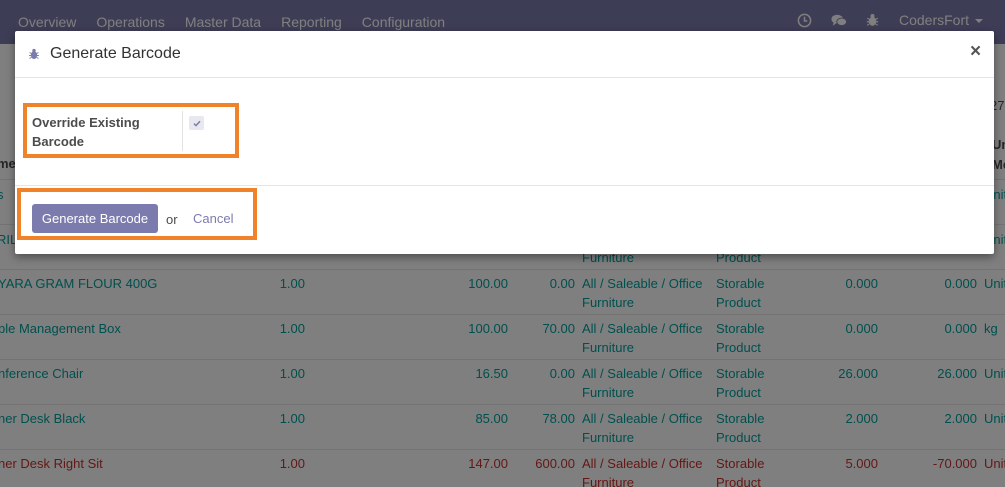  What do you see at coordinates (137, 214) in the screenshot?
I see `annotation-highlight-buttons` at bounding box center [137, 214].